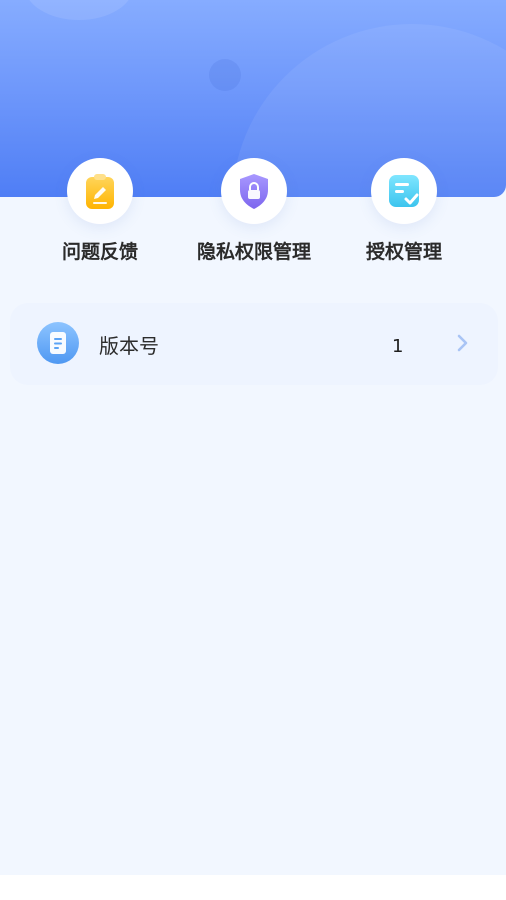 Image resolution: width=506 pixels, height=900 pixels. I want to click on quick-action-label: 问题反馈, so click(99, 252).